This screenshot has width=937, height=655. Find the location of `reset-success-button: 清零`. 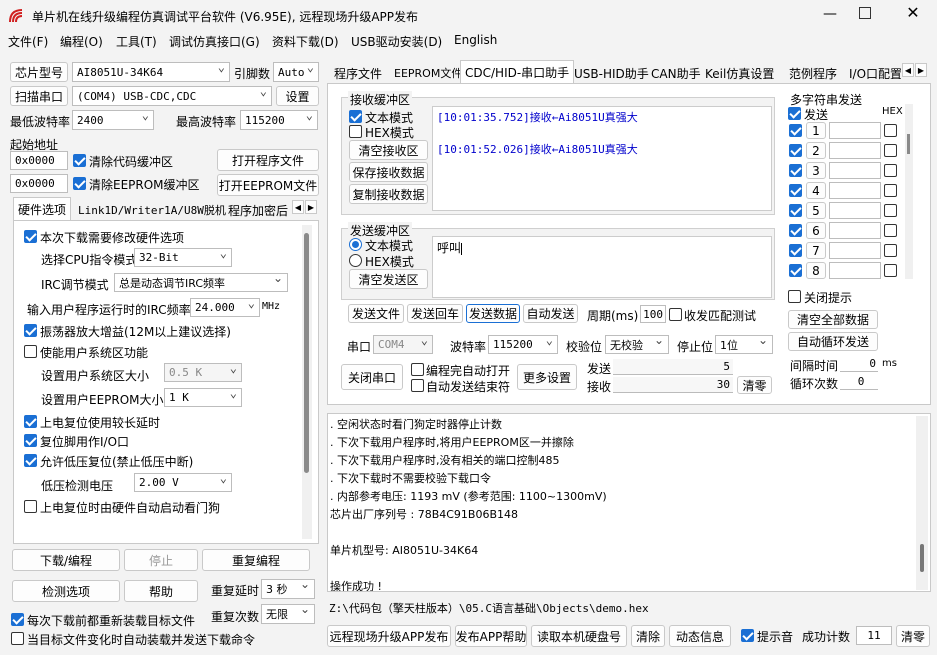

reset-success-button: 清零 is located at coordinates (913, 636).